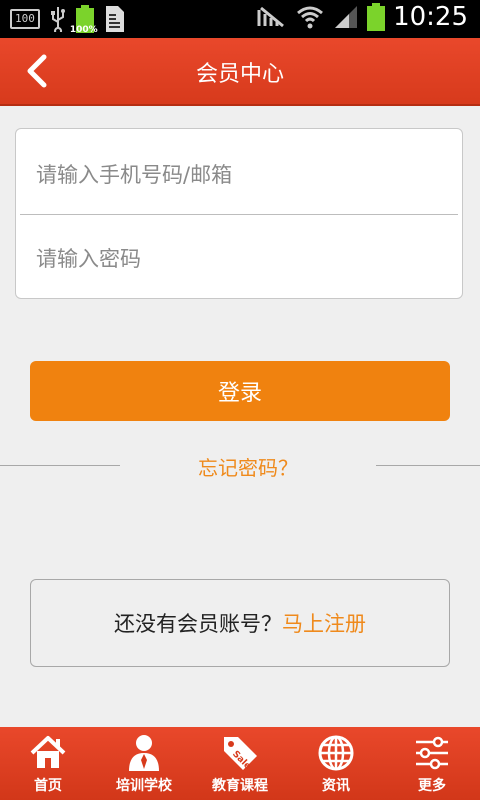  I want to click on nav-label-more: 更多, so click(432, 786).